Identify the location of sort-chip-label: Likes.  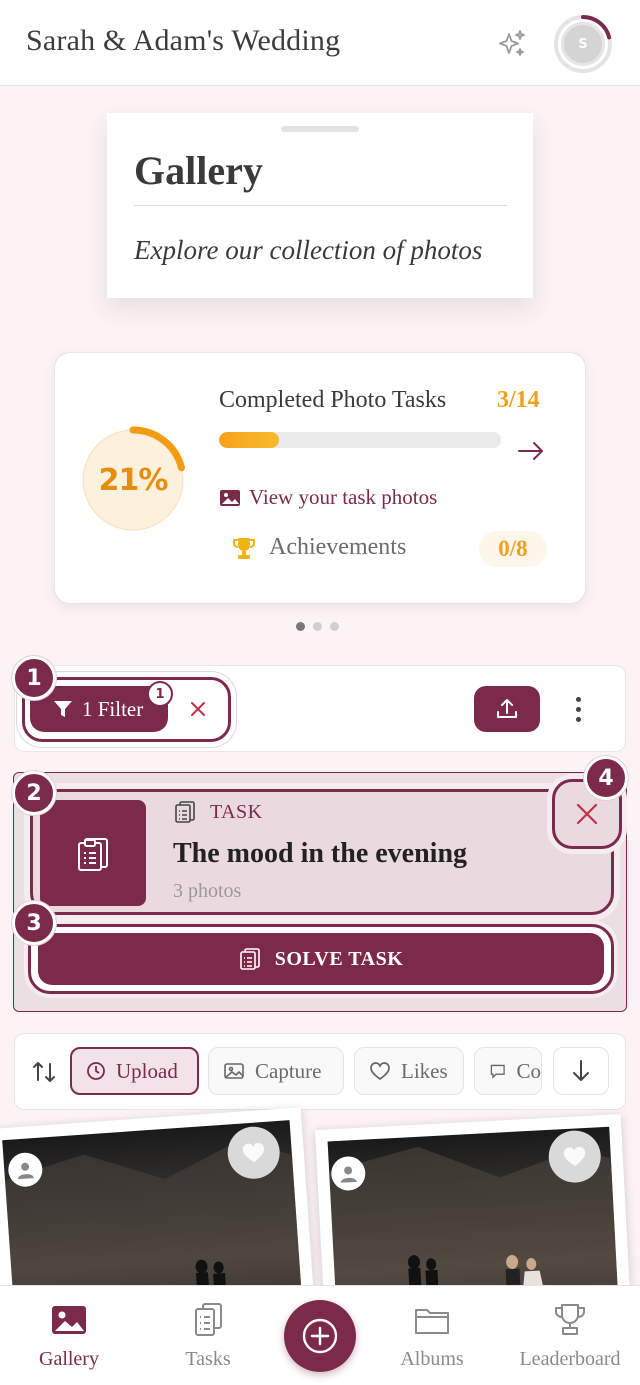
(424, 1070).